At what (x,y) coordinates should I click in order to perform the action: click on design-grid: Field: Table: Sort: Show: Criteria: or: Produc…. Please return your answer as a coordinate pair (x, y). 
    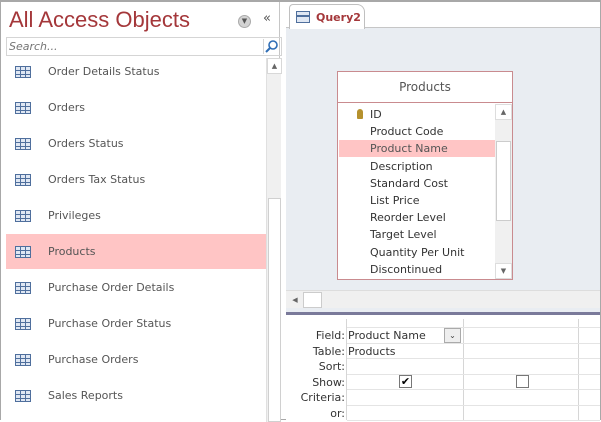
    Looking at the image, I should click on (443, 368).